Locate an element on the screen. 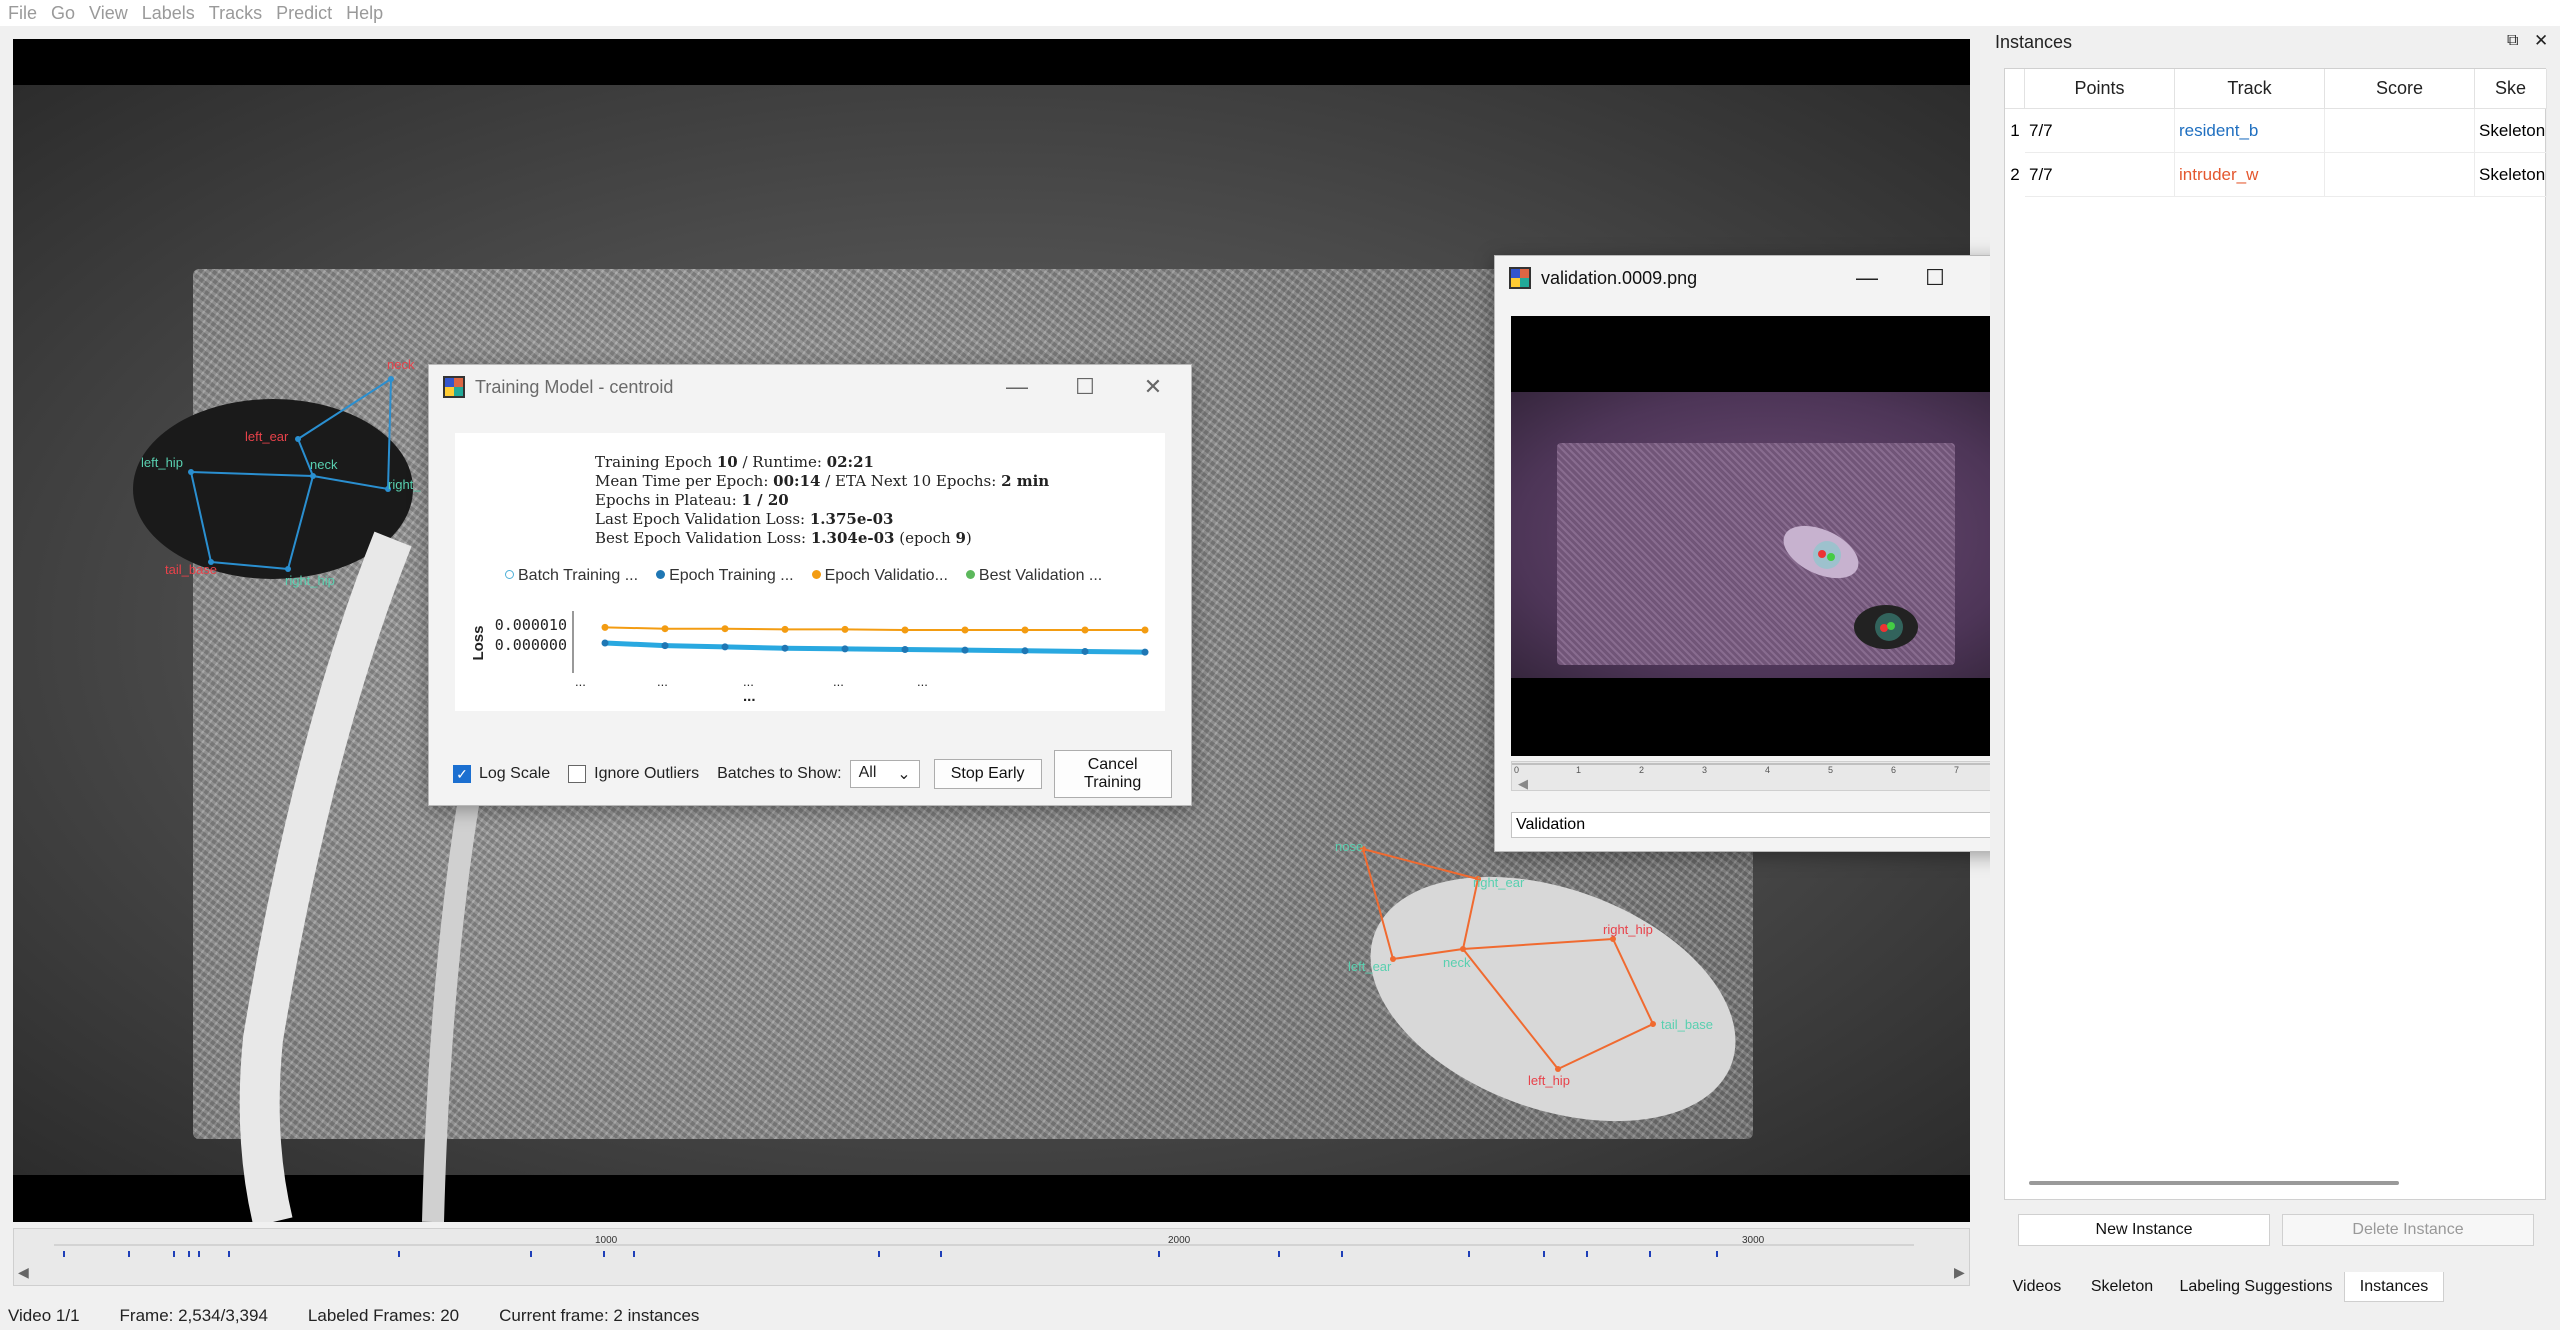  status-labeled: Labeled Frames: 20 is located at coordinates (383, 1315).